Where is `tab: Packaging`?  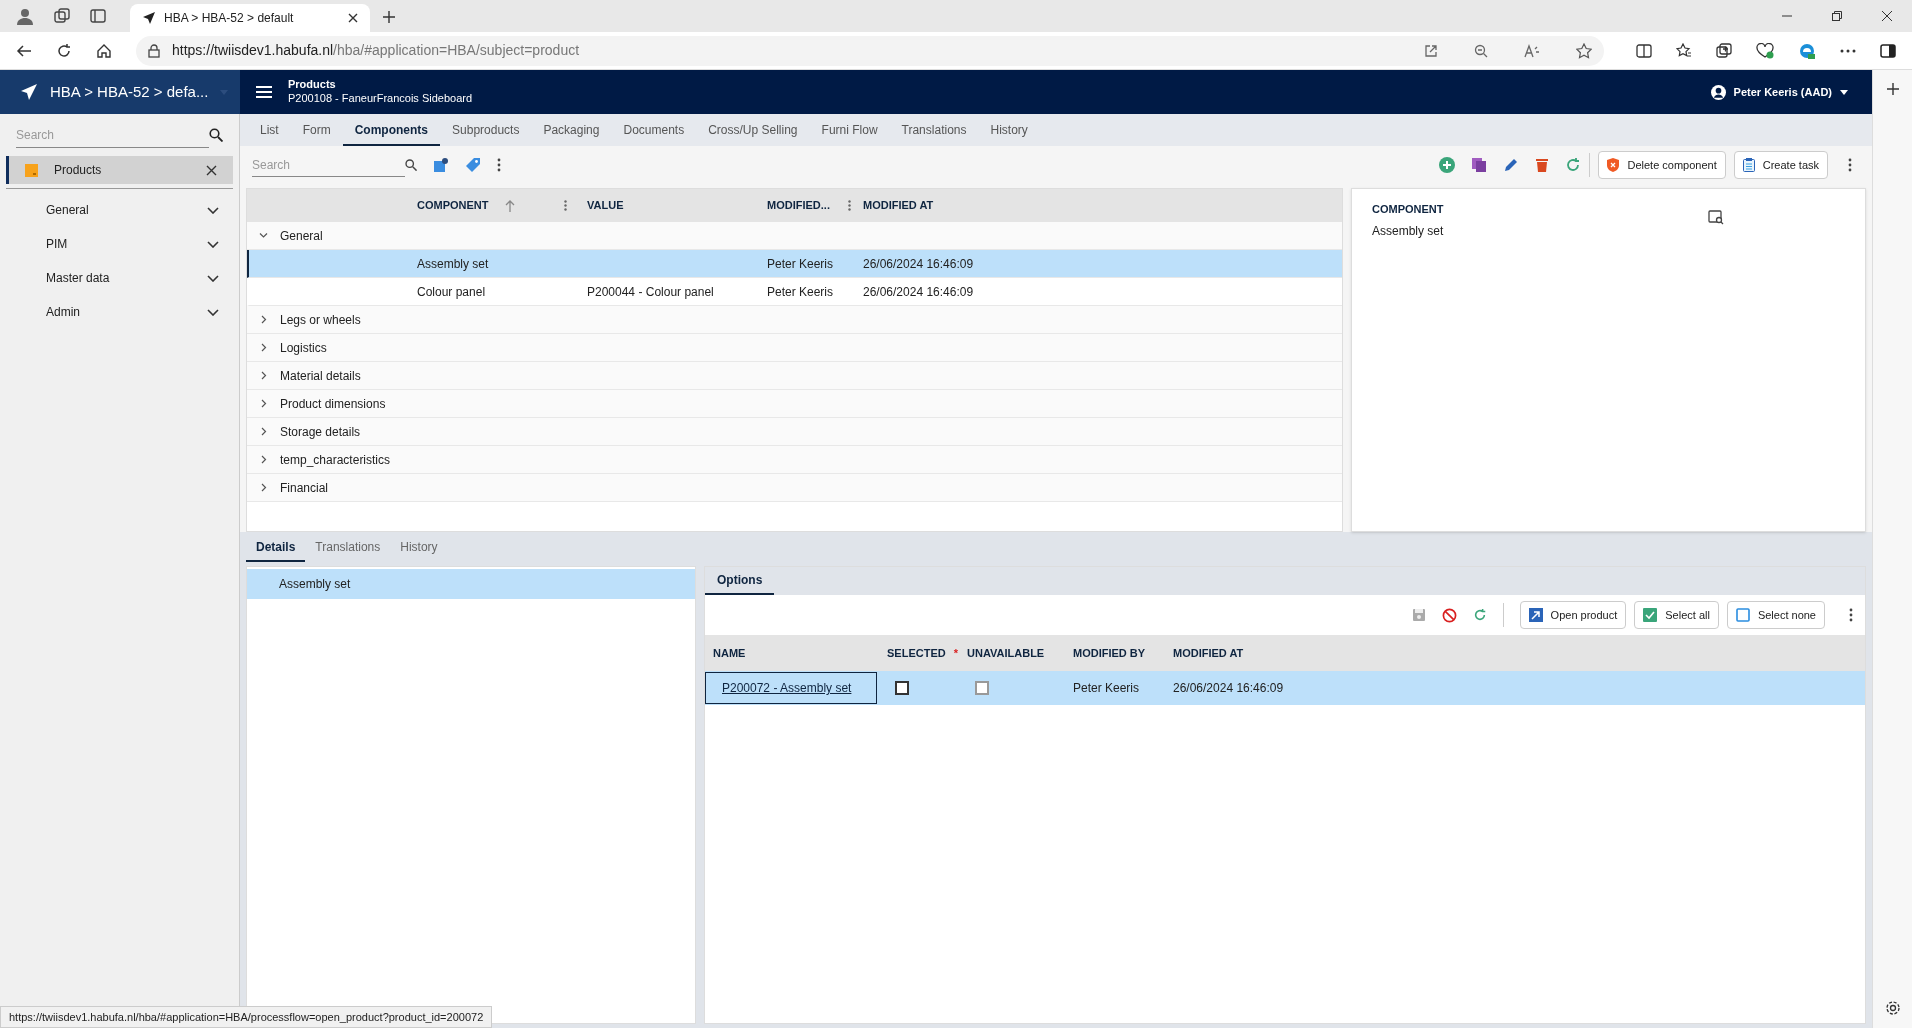 tab: Packaging is located at coordinates (571, 131).